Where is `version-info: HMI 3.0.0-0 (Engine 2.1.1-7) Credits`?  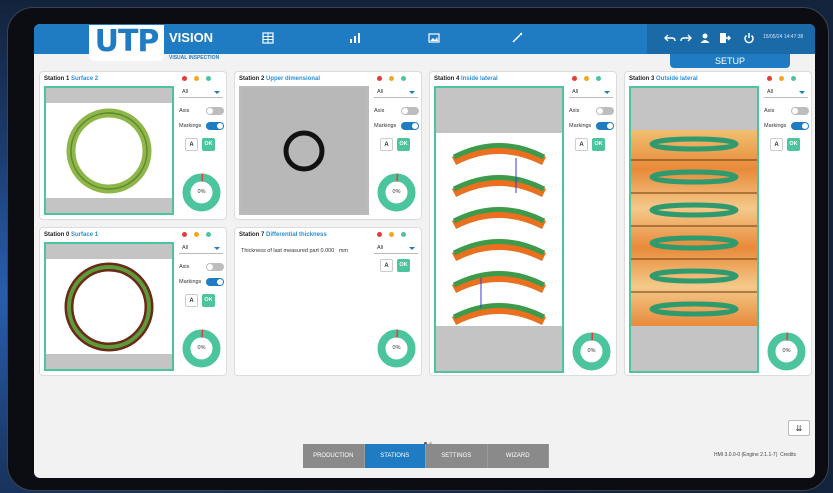
version-info: HMI 3.0.0-0 (Engine 2.1.1-7) Credits is located at coordinates (755, 455).